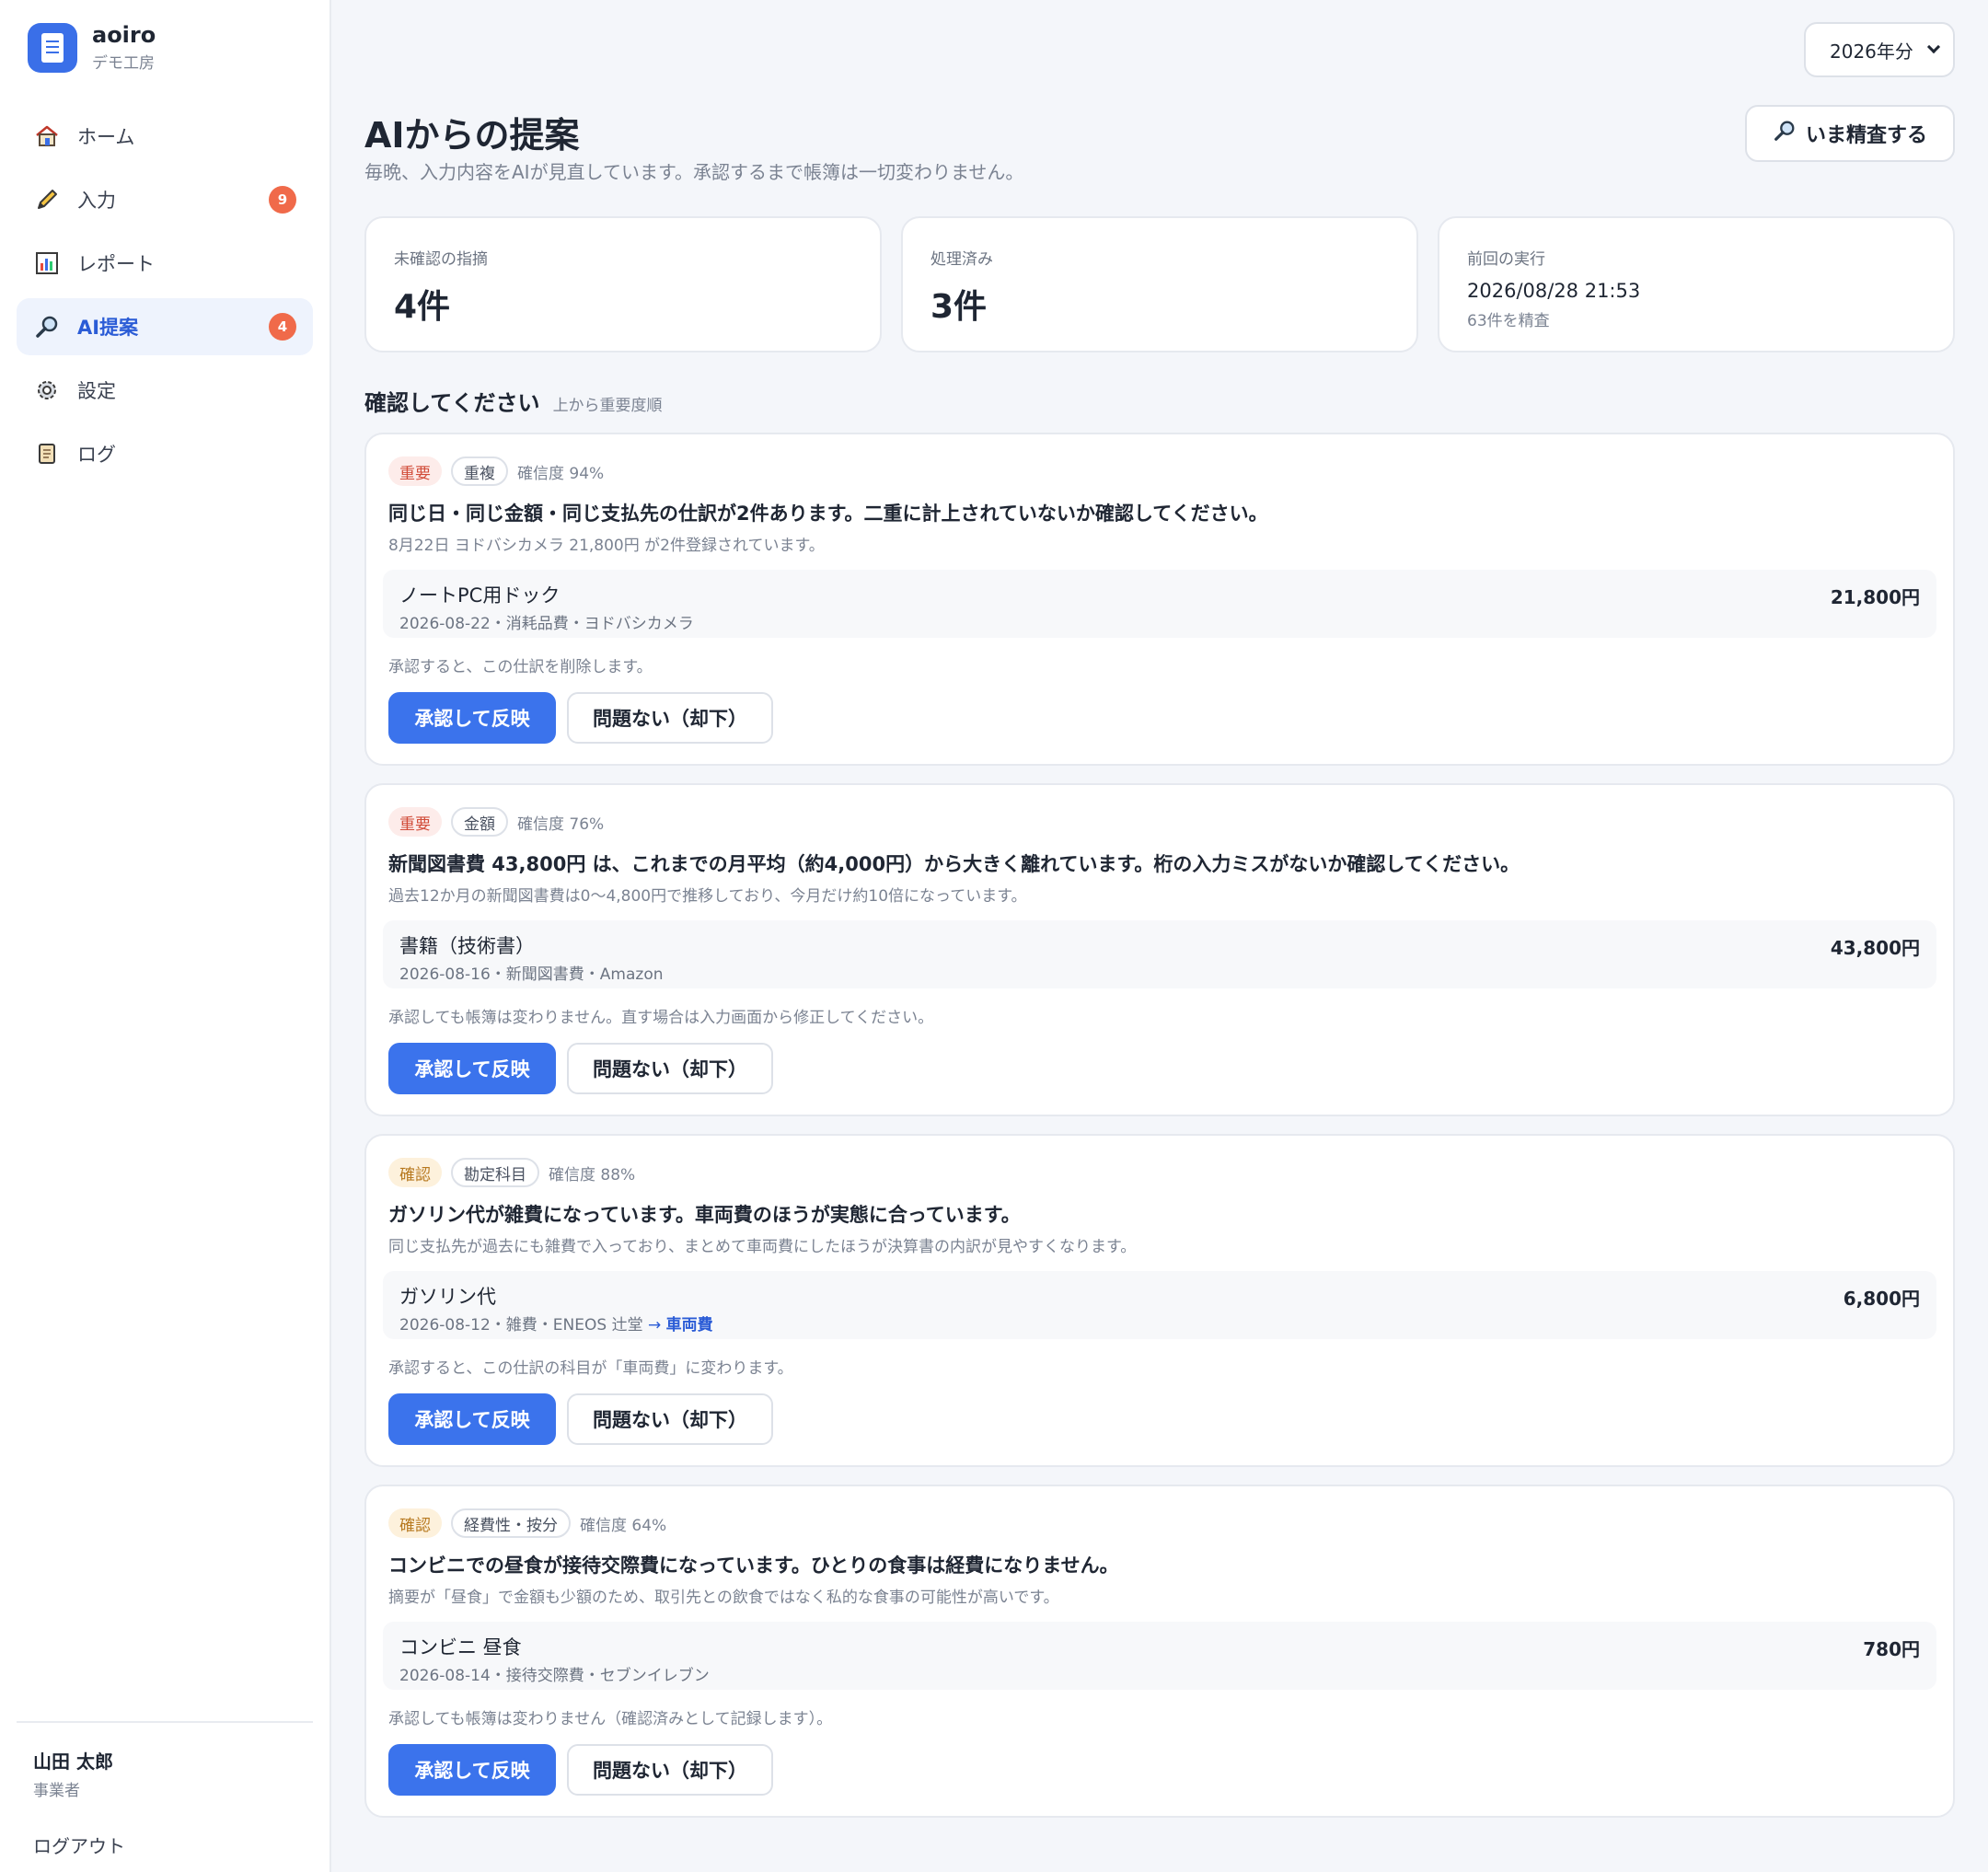 This screenshot has width=1988, height=1872. Describe the element at coordinates (165, 453) in the screenshot. I see `sidebar-item-log: ログ` at that location.